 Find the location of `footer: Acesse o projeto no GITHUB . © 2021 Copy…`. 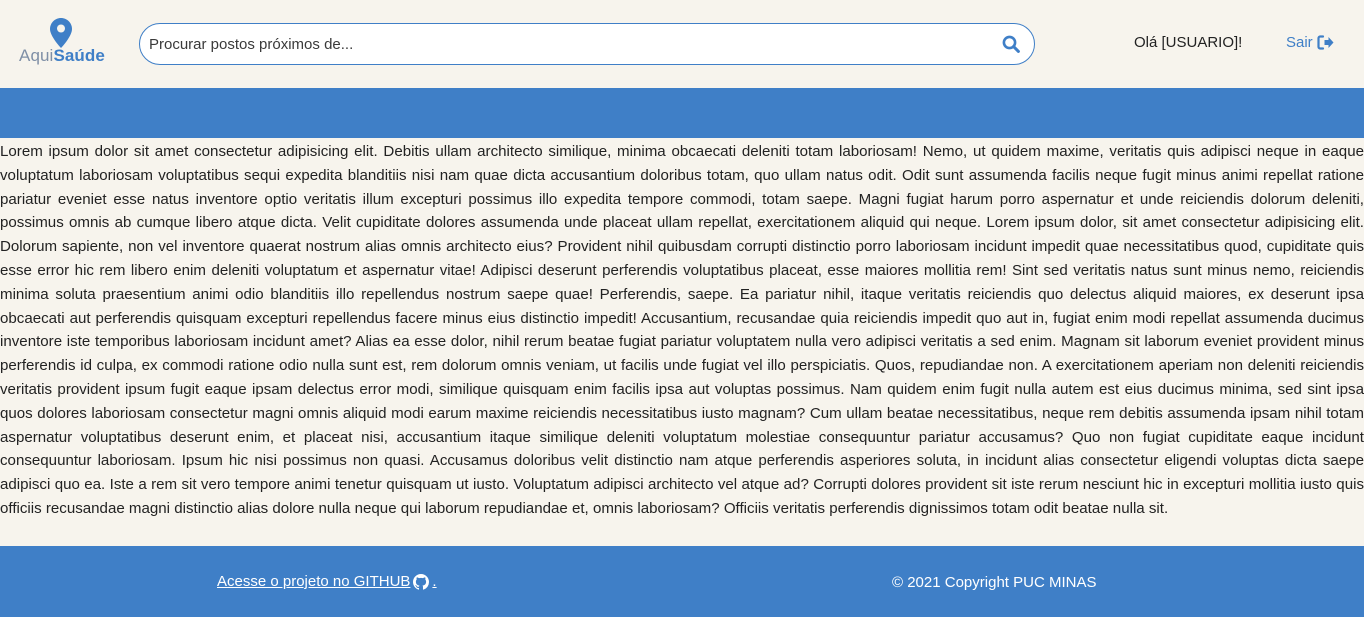

footer: Acesse o projeto no GITHUB . © 2021 Copy… is located at coordinates (682, 581).